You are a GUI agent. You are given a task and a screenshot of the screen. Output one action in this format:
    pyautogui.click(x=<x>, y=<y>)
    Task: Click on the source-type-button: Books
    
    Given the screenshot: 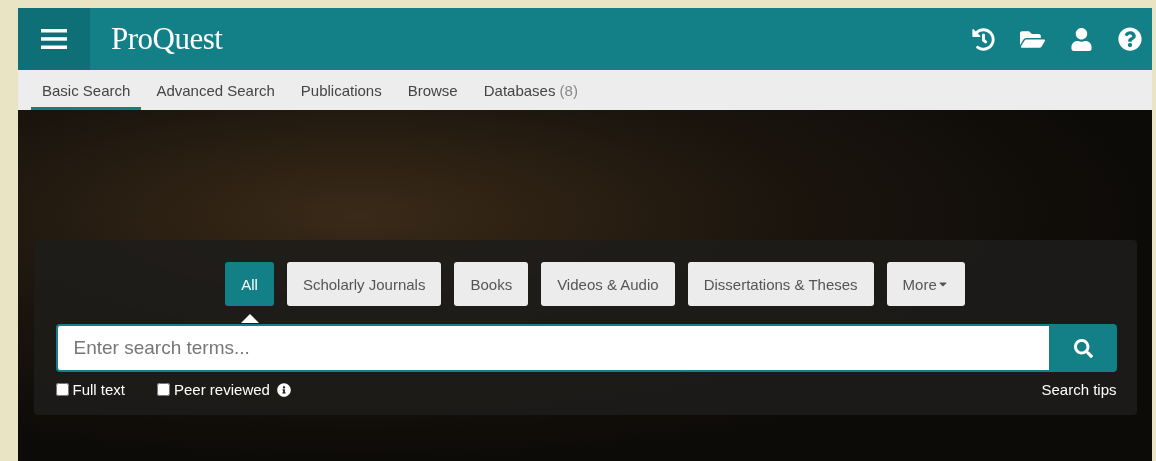 What is the action you would take?
    pyautogui.click(x=491, y=284)
    